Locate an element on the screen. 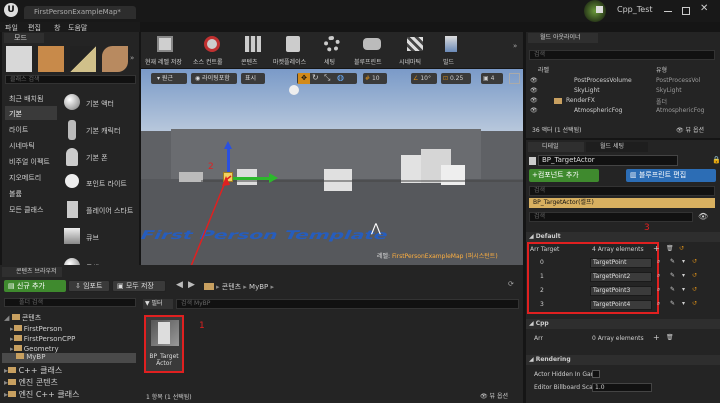 This screenshot has height=403, width=720. breadcrumb-mybp: MyBP is located at coordinates (258, 287).